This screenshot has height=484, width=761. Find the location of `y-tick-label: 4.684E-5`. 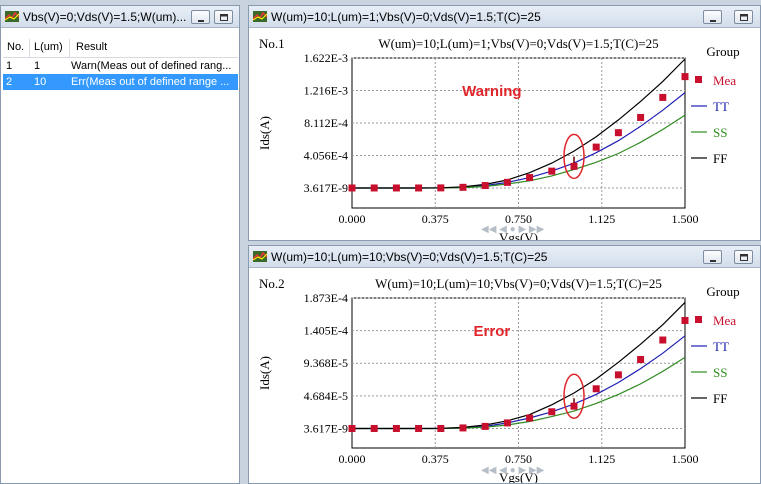

y-tick-label: 4.684E-5 is located at coordinates (326, 396).